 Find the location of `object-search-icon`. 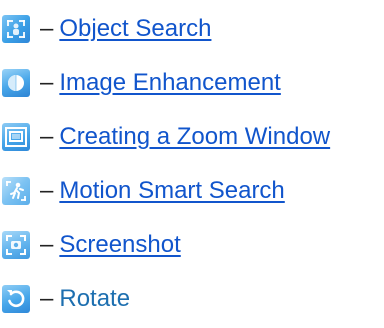

object-search-icon is located at coordinates (16, 29).